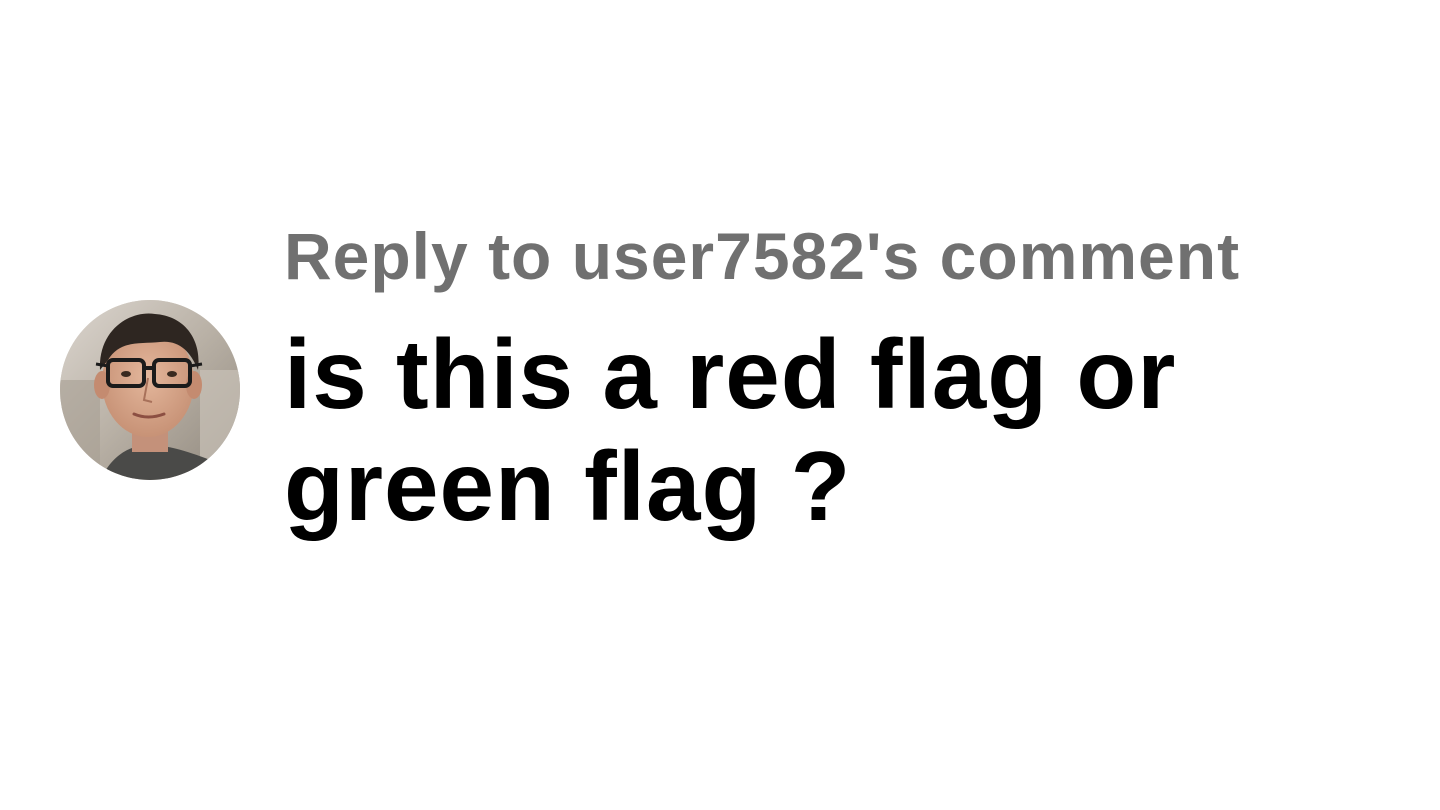  I want to click on avatar-photo-icon, so click(150, 390).